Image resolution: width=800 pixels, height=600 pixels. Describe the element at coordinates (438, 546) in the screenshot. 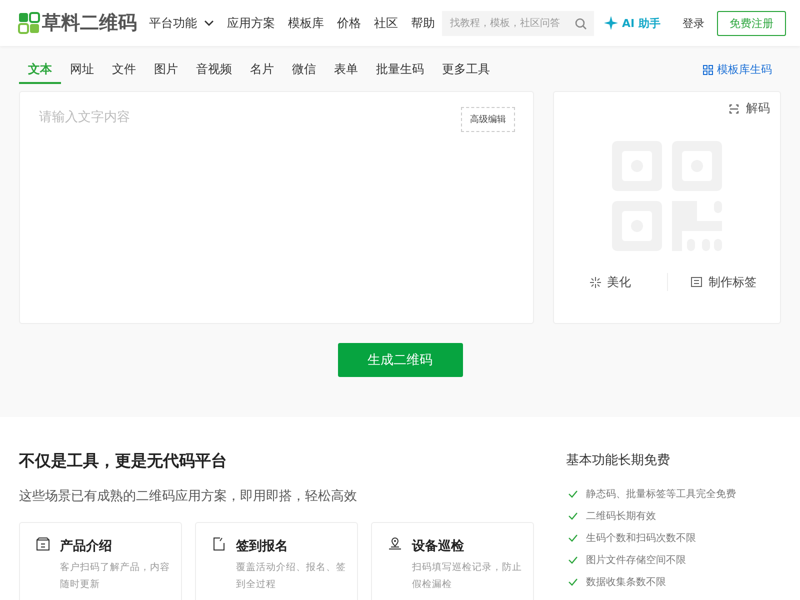

I see `card-title: 设备巡检` at that location.